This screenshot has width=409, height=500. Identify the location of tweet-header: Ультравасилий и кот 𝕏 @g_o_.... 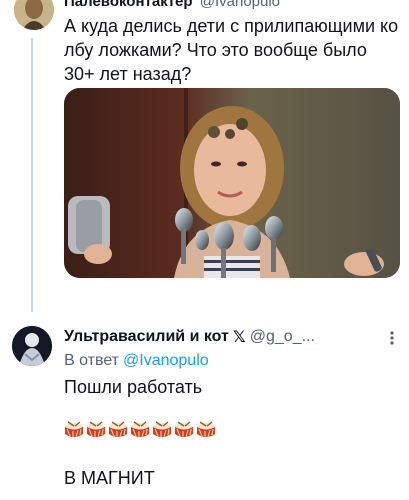
(189, 337).